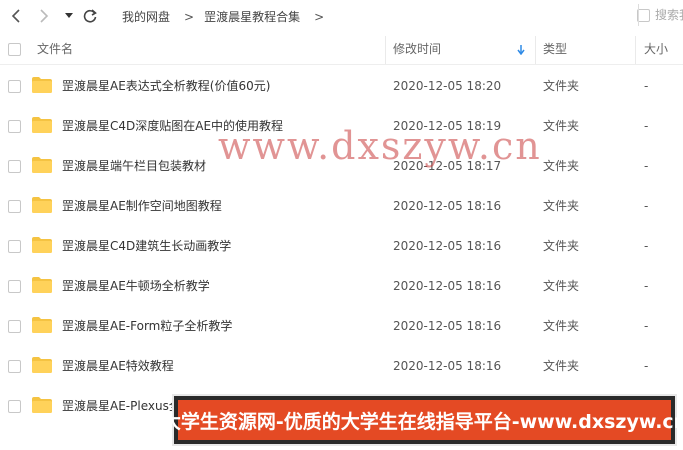 The height and width of the screenshot is (450, 683). What do you see at coordinates (69, 16) in the screenshot?
I see `history-dropdown-icon` at bounding box center [69, 16].